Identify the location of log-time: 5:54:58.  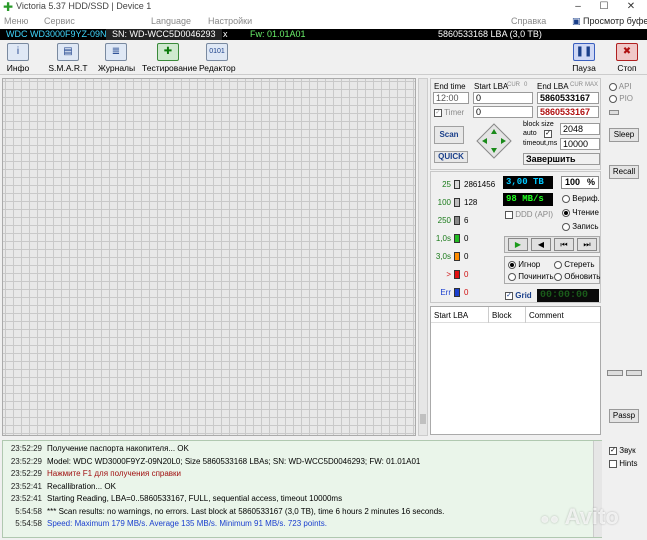
(28, 511).